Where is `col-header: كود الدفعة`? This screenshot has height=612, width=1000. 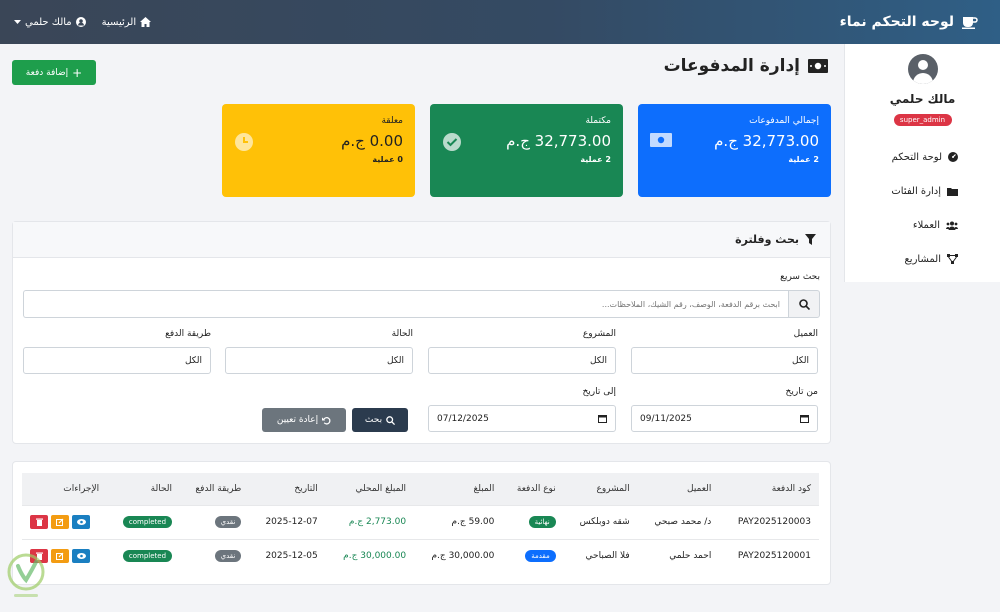
col-header: كود الدفعة is located at coordinates (769, 489).